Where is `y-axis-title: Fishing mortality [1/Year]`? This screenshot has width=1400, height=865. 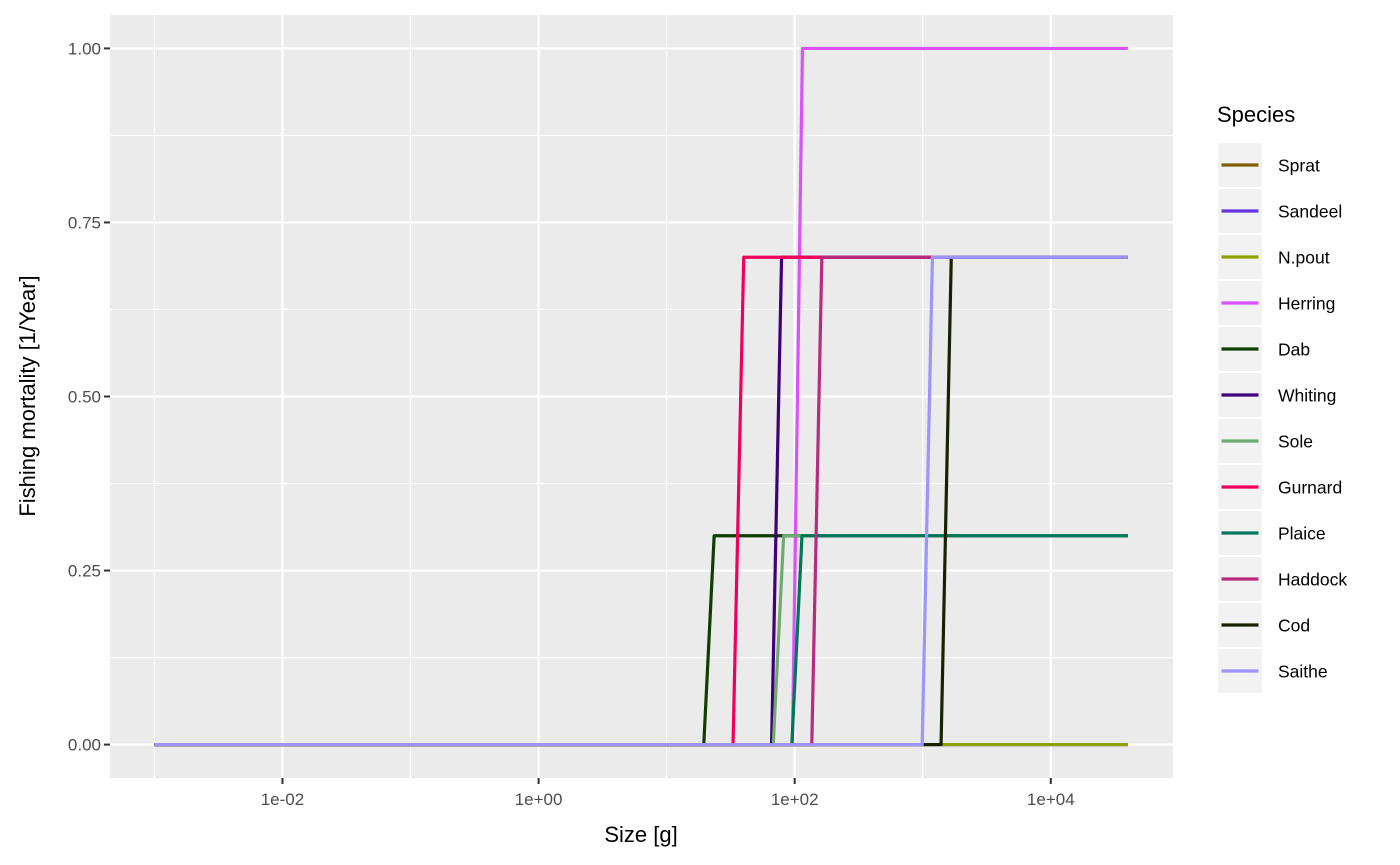
y-axis-title: Fishing mortality [1/Year] is located at coordinates (27, 395).